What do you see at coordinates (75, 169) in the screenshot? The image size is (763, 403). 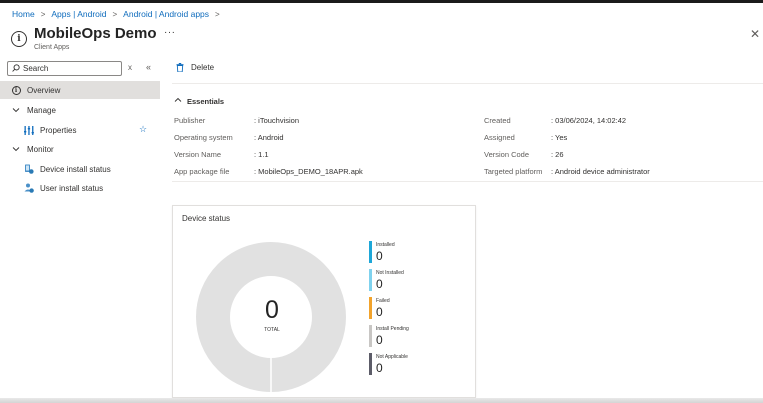 I see `sidebar-item-label: Device install status` at bounding box center [75, 169].